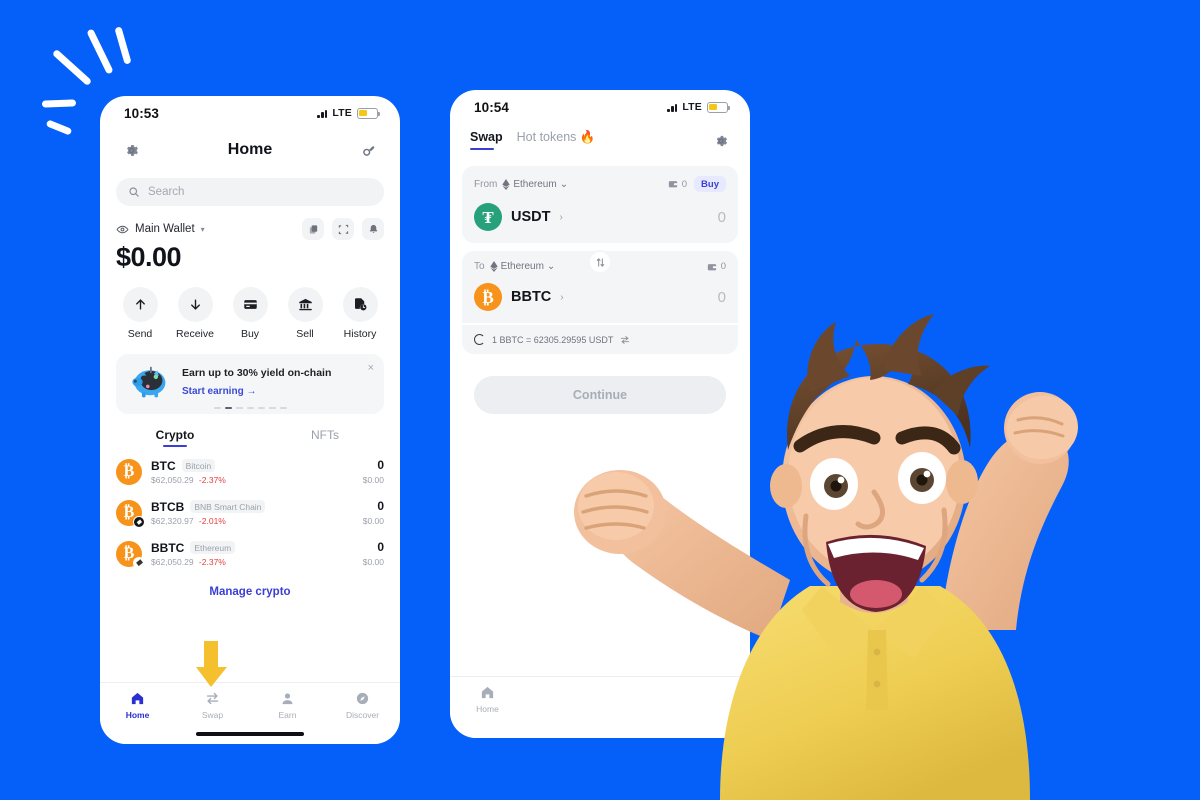 The height and width of the screenshot is (800, 1200). What do you see at coordinates (250, 471) in the screenshot?
I see `table-row: ₿ BTC Bitcoin $62,050.29 -2.37% 0 $0.00` at bounding box center [250, 471].